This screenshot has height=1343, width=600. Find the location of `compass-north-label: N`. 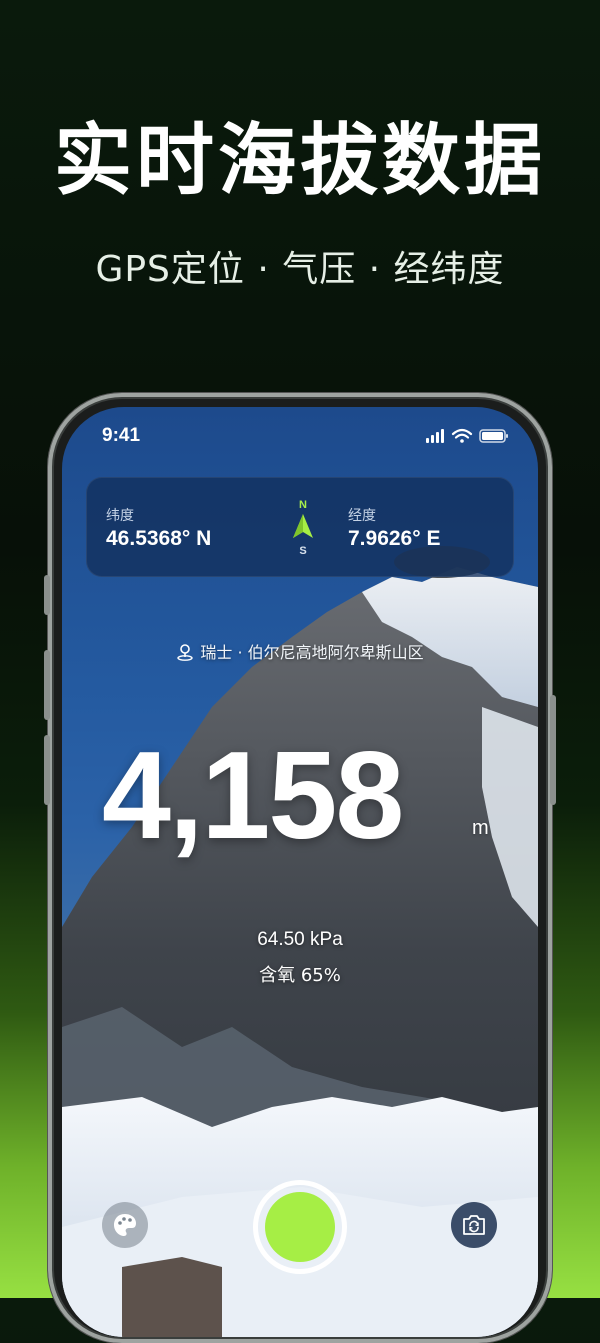

compass-north-label: N is located at coordinates (303, 505).